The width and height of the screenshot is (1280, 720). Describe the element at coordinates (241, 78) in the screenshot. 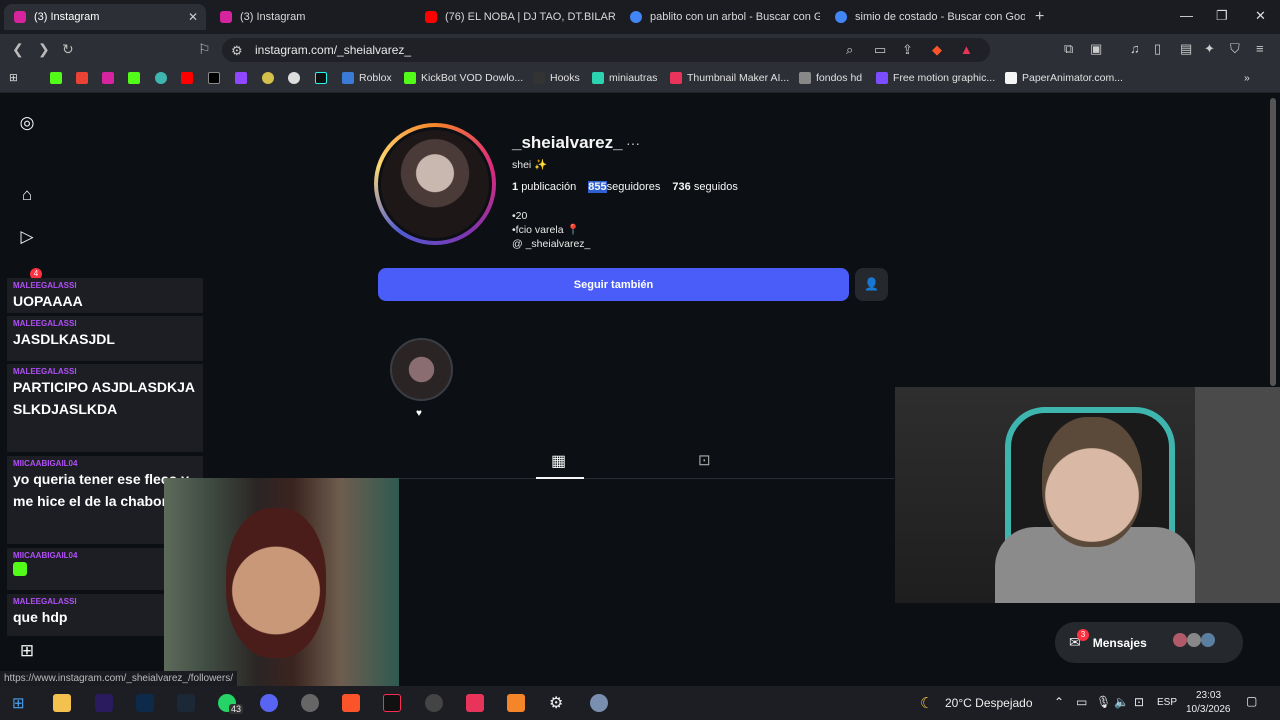

I see `twitch-bookmark-icon` at that location.